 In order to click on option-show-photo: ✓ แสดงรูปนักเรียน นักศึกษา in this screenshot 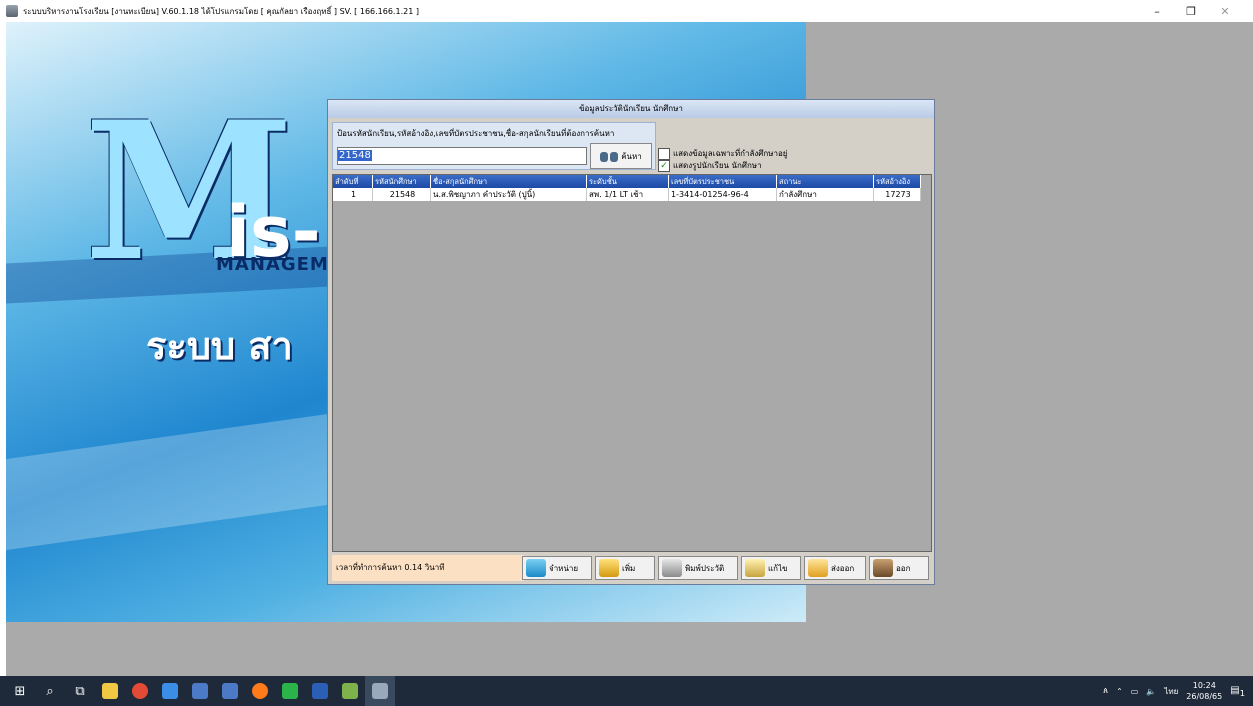, I will do `click(710, 165)`.